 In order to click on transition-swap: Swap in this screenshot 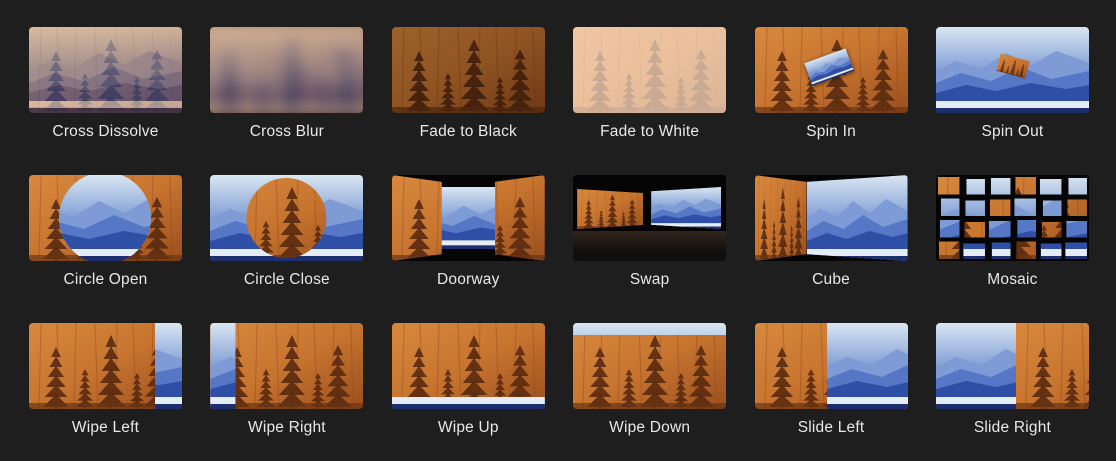, I will do `click(650, 234)`.